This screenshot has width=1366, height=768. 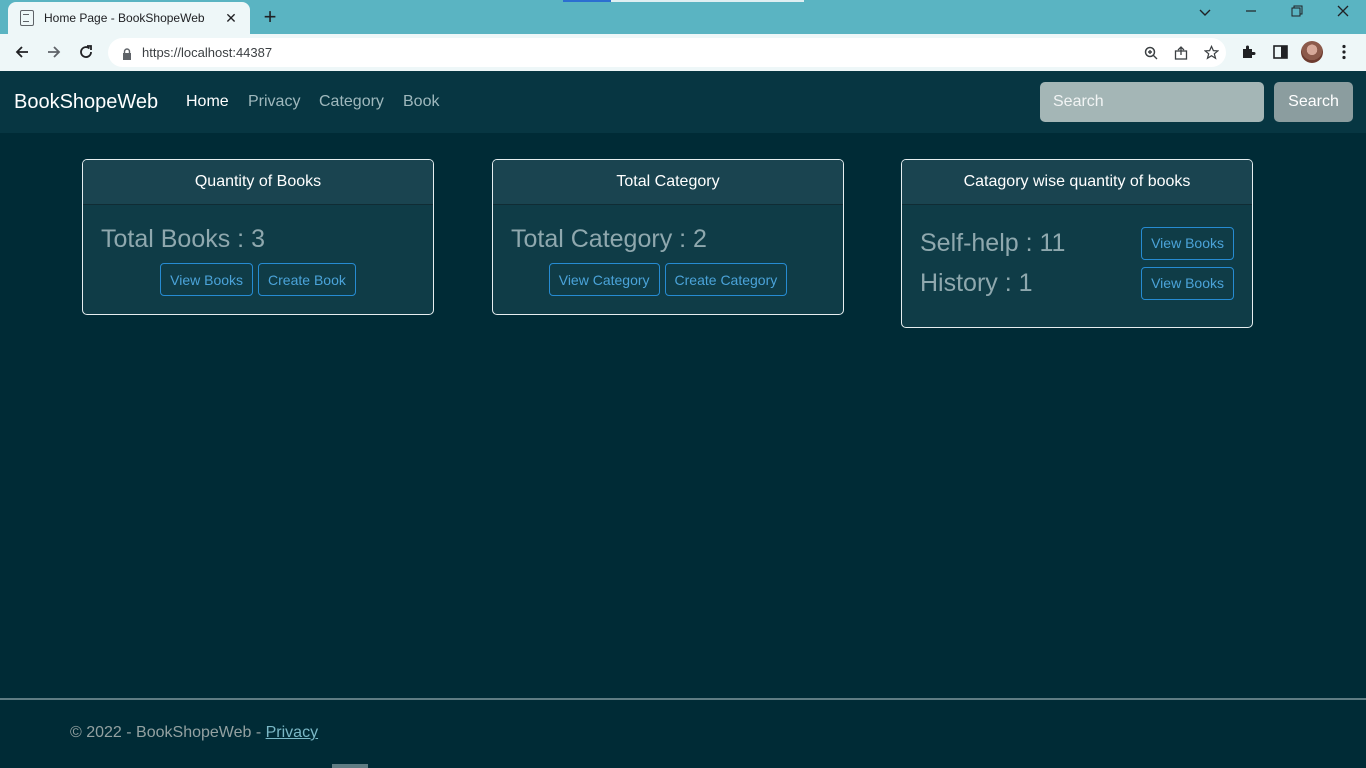 I want to click on profile-avatar, so click(x=1312, y=52).